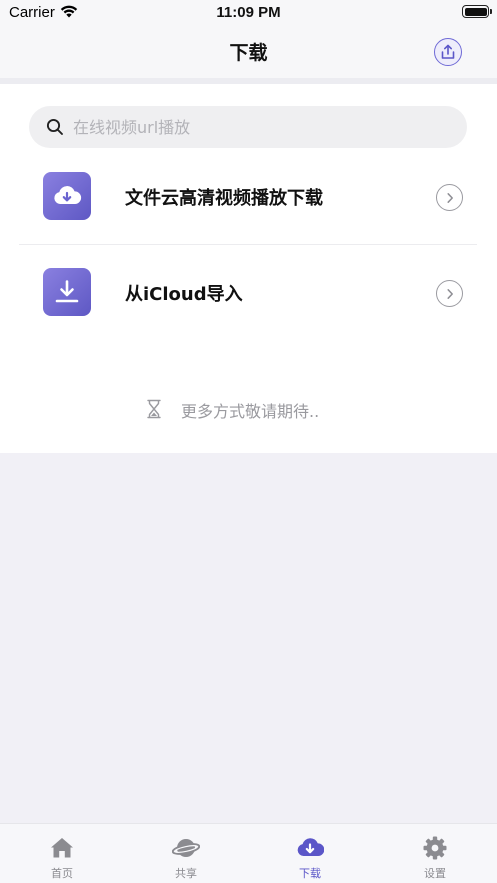 The width and height of the screenshot is (497, 883). What do you see at coordinates (62, 873) in the screenshot?
I see `tab-label: 首页` at bounding box center [62, 873].